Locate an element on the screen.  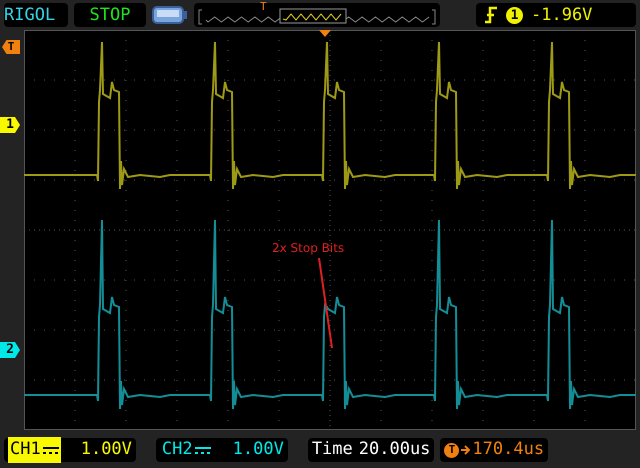
run-status: STOP is located at coordinates (110, 15).